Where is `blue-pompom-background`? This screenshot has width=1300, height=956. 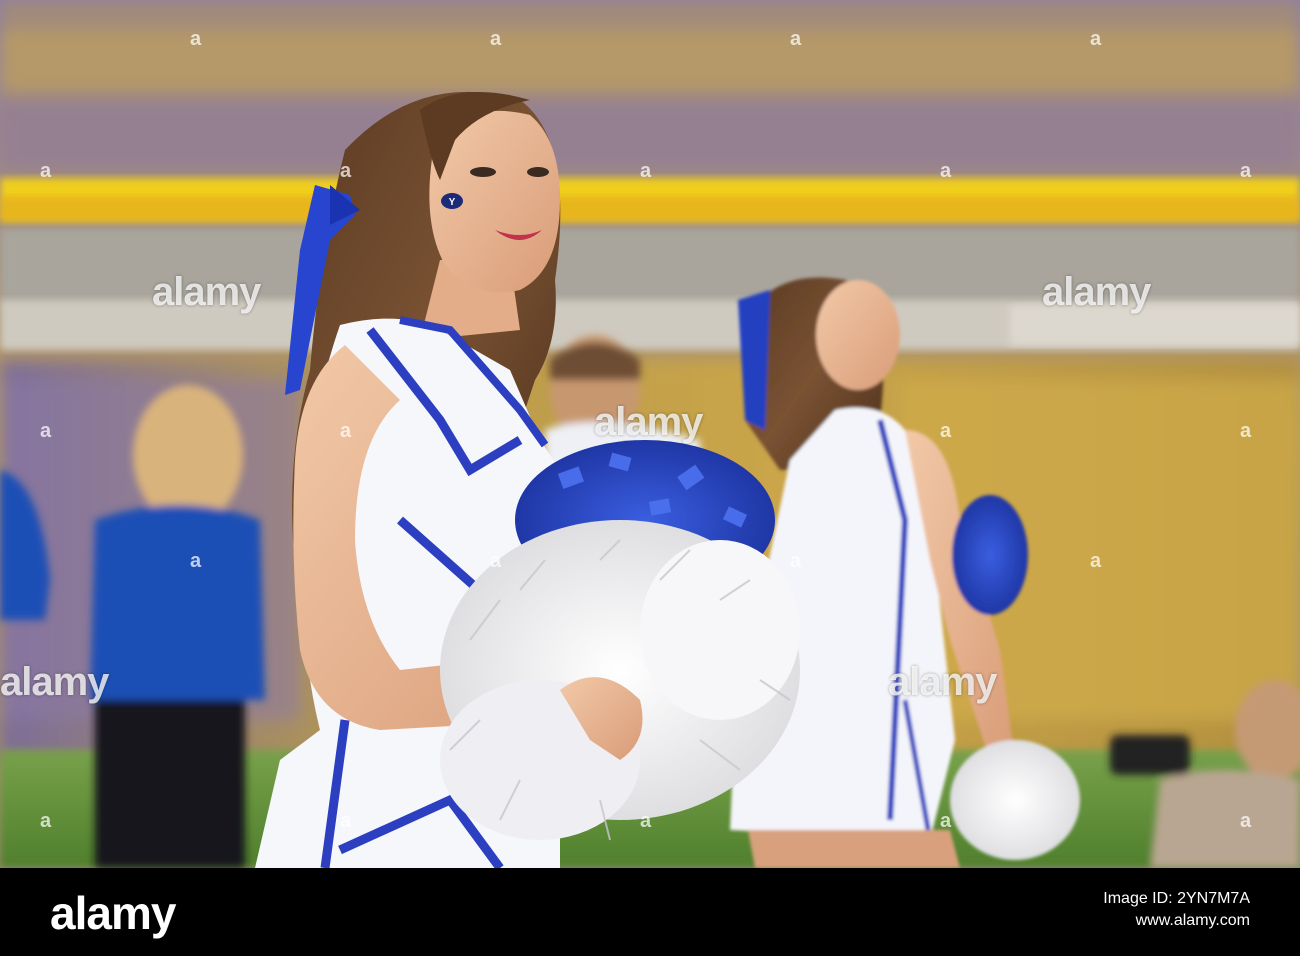
blue-pompom-background is located at coordinates (990, 555).